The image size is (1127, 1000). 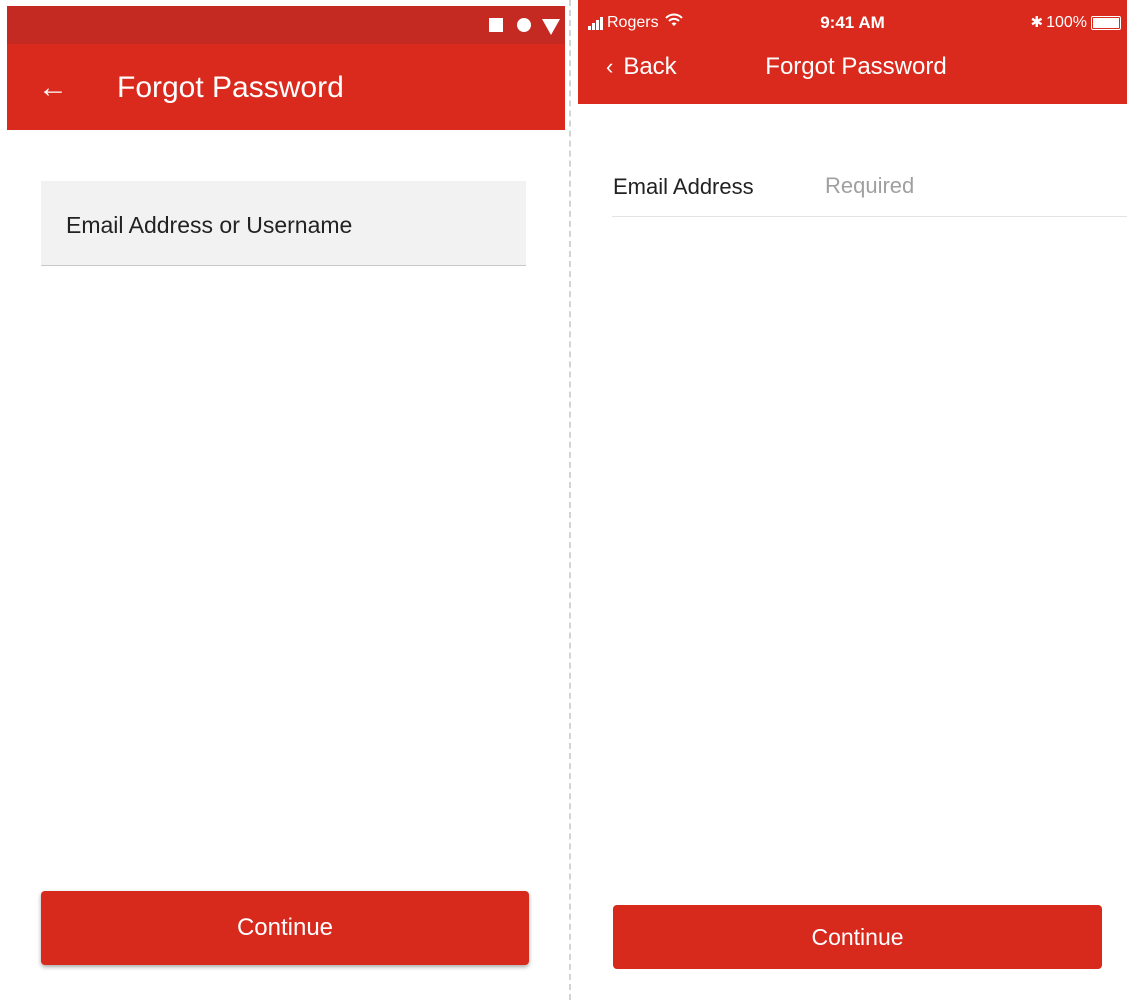 What do you see at coordinates (970, 186) in the screenshot?
I see `email-input` at bounding box center [970, 186].